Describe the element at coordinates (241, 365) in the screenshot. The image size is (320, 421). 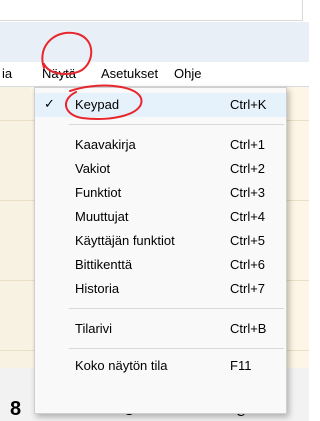
I see `menu-item-shortcut: F11` at that location.